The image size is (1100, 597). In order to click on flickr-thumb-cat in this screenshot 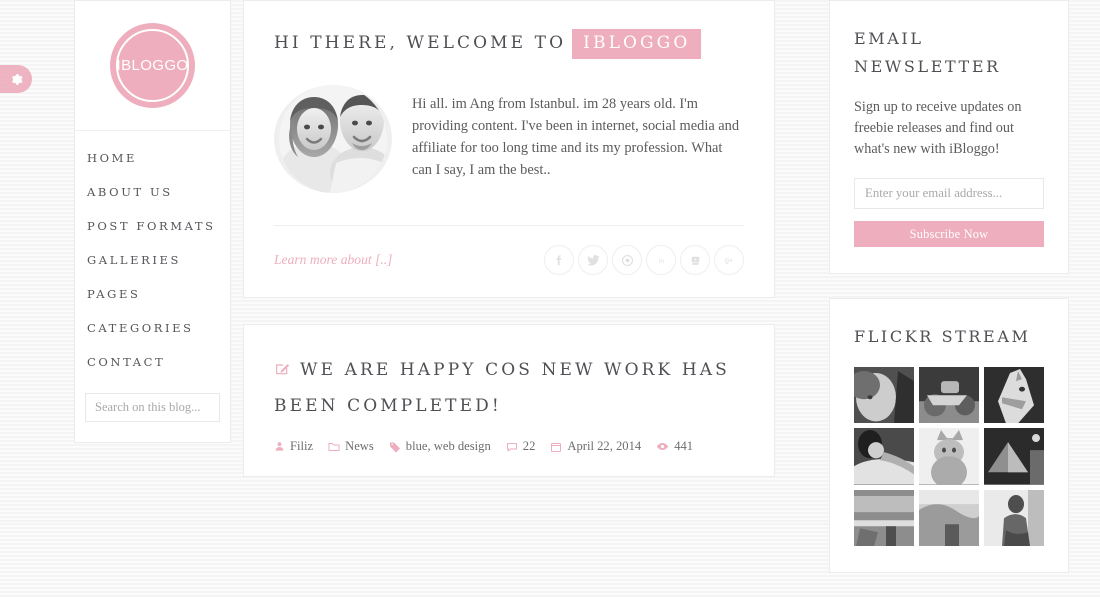, I will do `click(949, 456)`.